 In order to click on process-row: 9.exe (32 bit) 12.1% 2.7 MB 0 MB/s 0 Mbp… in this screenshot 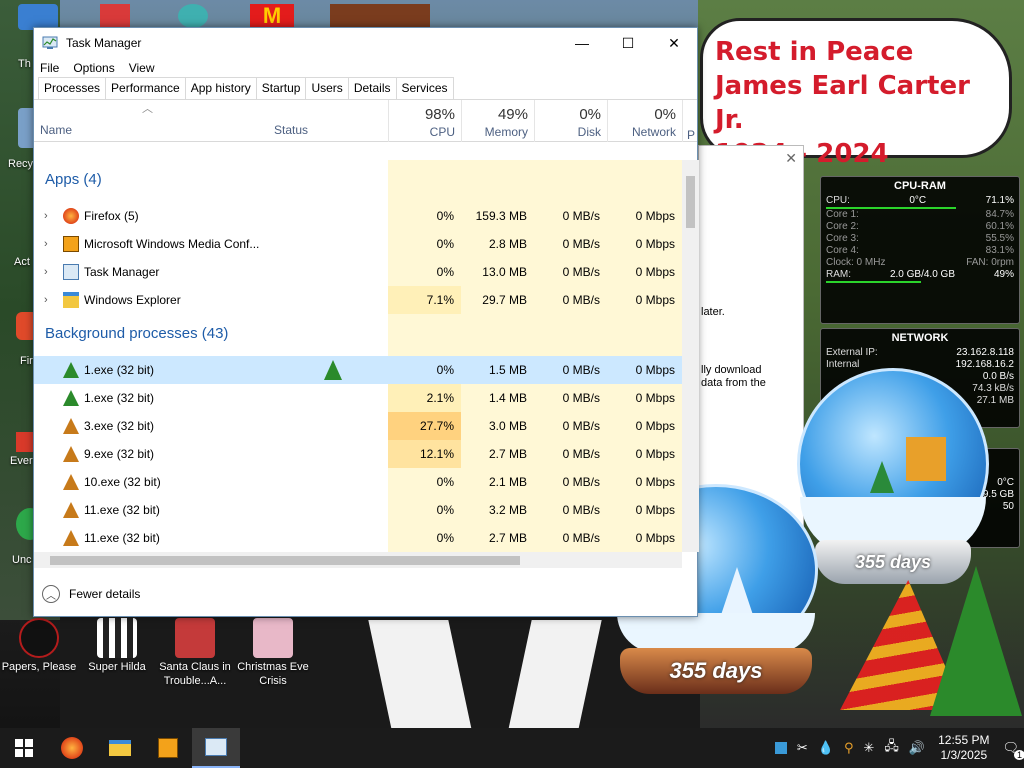, I will do `click(358, 454)`.